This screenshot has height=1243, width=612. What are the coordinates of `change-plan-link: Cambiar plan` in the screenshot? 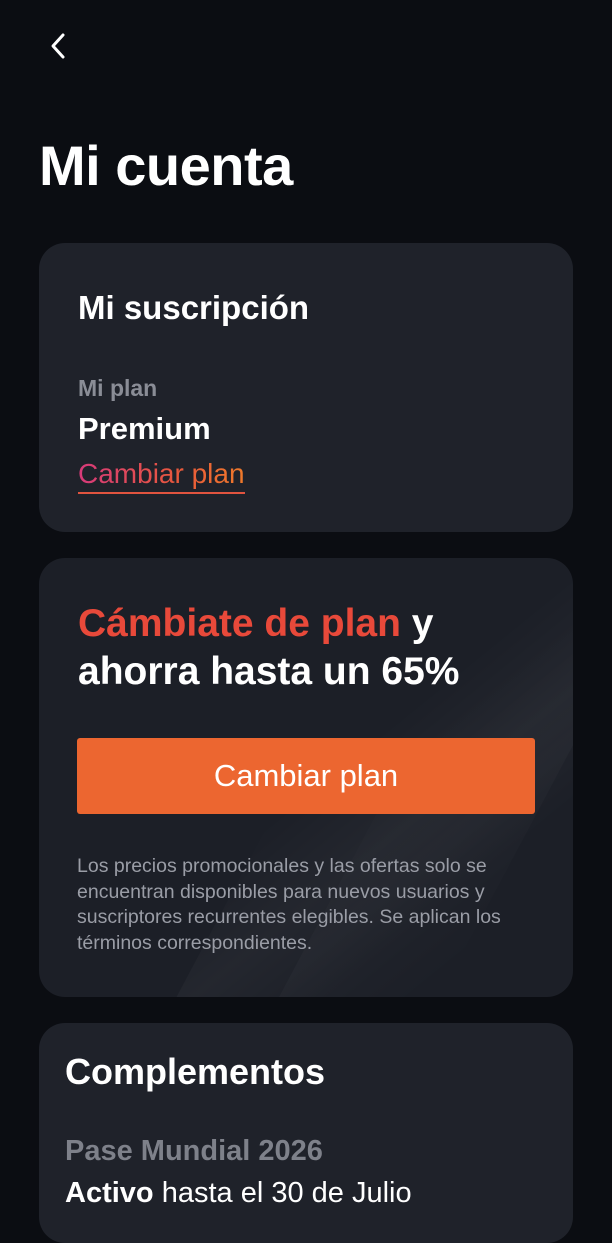 It's located at (161, 475).